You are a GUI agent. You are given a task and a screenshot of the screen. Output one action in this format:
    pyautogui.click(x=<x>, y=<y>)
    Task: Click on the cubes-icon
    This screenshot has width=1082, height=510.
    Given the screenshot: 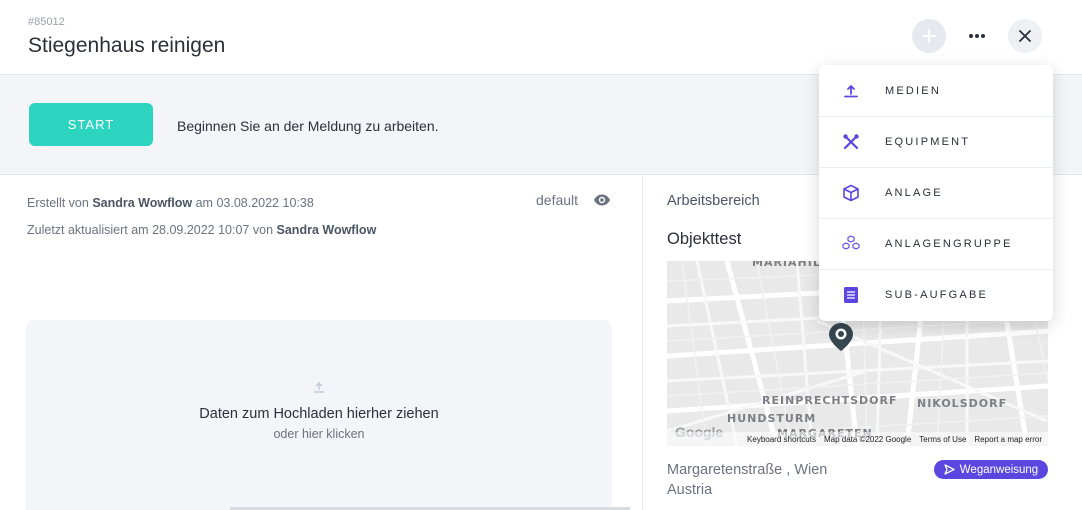 What is the action you would take?
    pyautogui.click(x=851, y=244)
    